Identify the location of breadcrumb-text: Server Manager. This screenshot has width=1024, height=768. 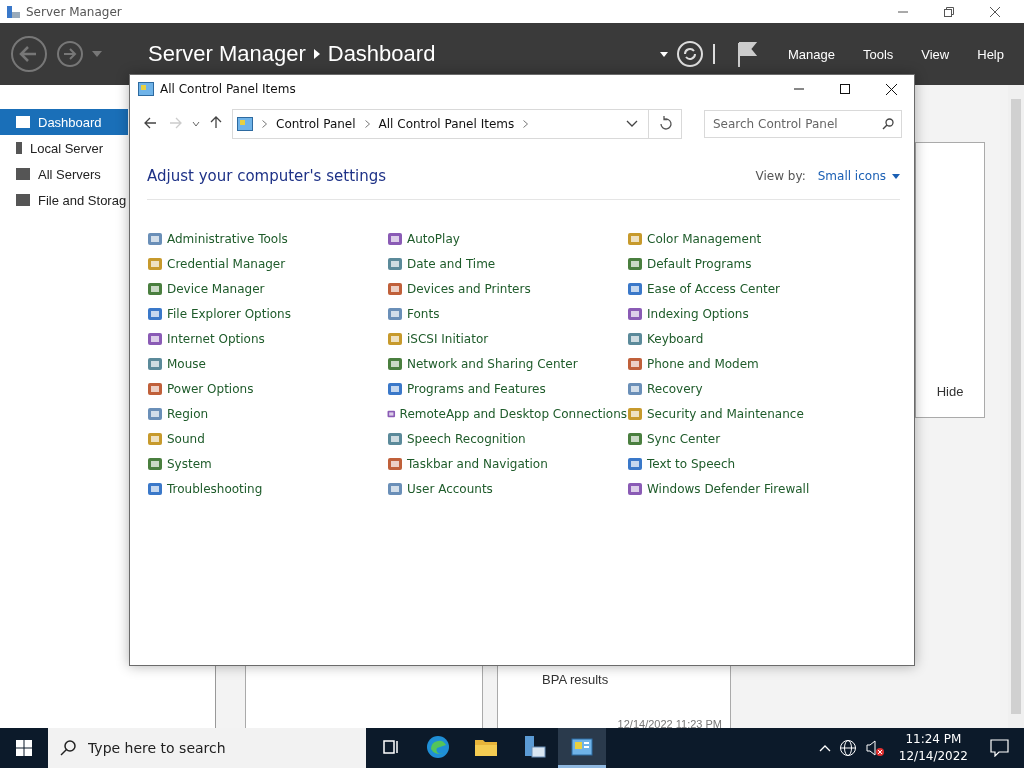
(227, 54).